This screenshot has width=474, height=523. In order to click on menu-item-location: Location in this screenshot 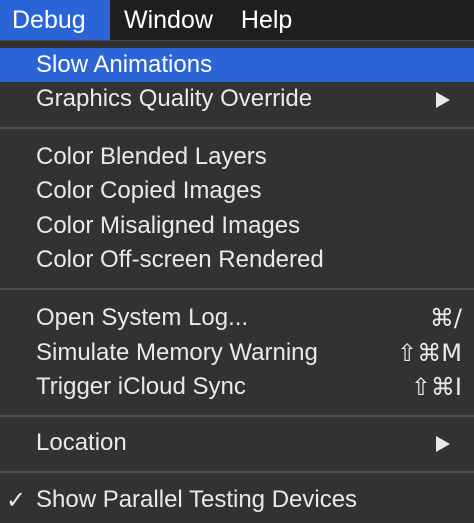, I will do `click(237, 443)`.